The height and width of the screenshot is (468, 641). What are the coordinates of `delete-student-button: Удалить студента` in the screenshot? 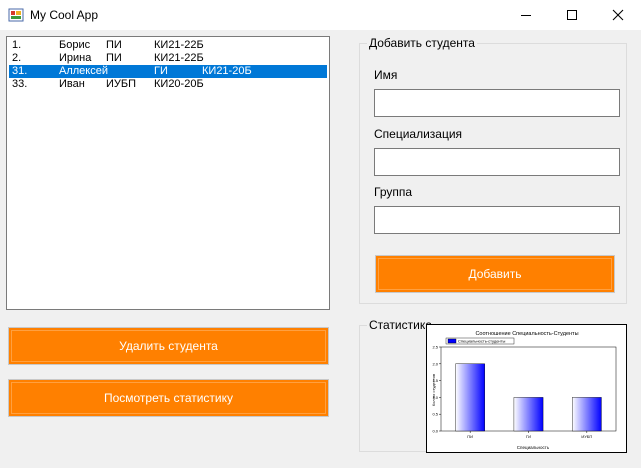 It's located at (168, 346).